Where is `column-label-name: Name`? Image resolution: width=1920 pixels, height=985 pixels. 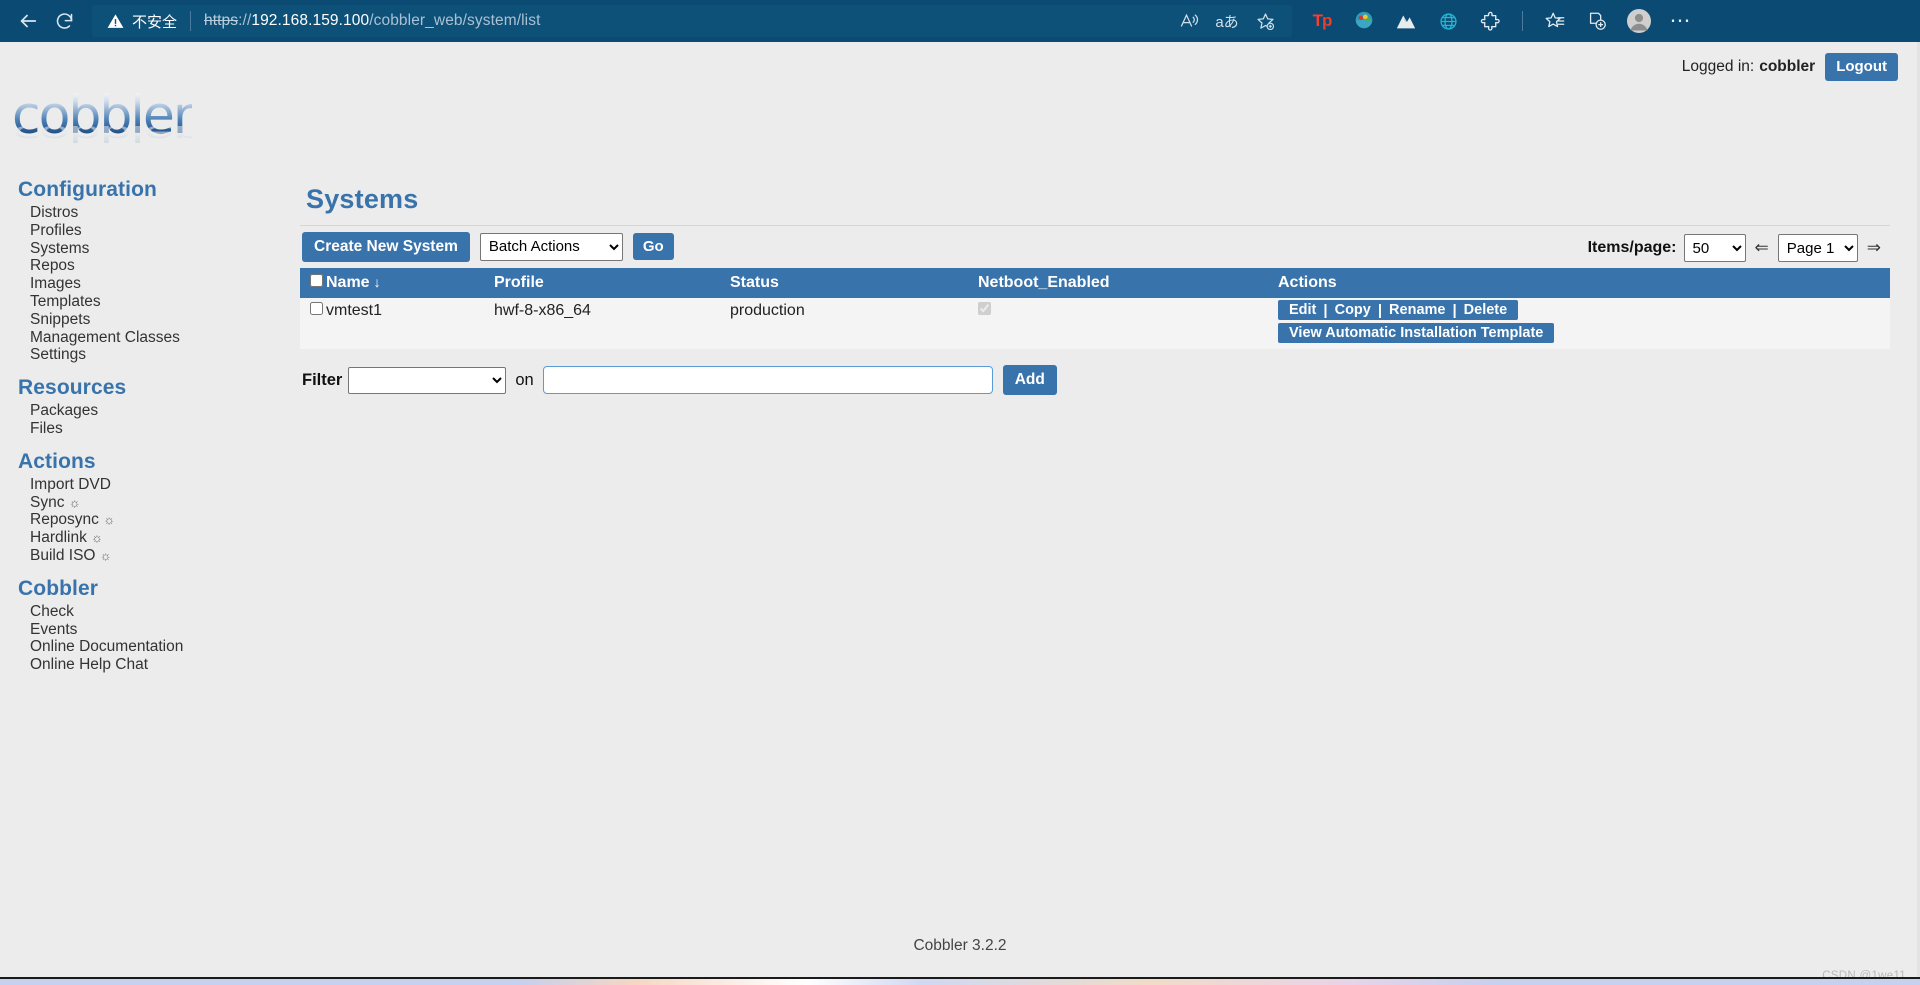
column-label-name: Name is located at coordinates (348, 282).